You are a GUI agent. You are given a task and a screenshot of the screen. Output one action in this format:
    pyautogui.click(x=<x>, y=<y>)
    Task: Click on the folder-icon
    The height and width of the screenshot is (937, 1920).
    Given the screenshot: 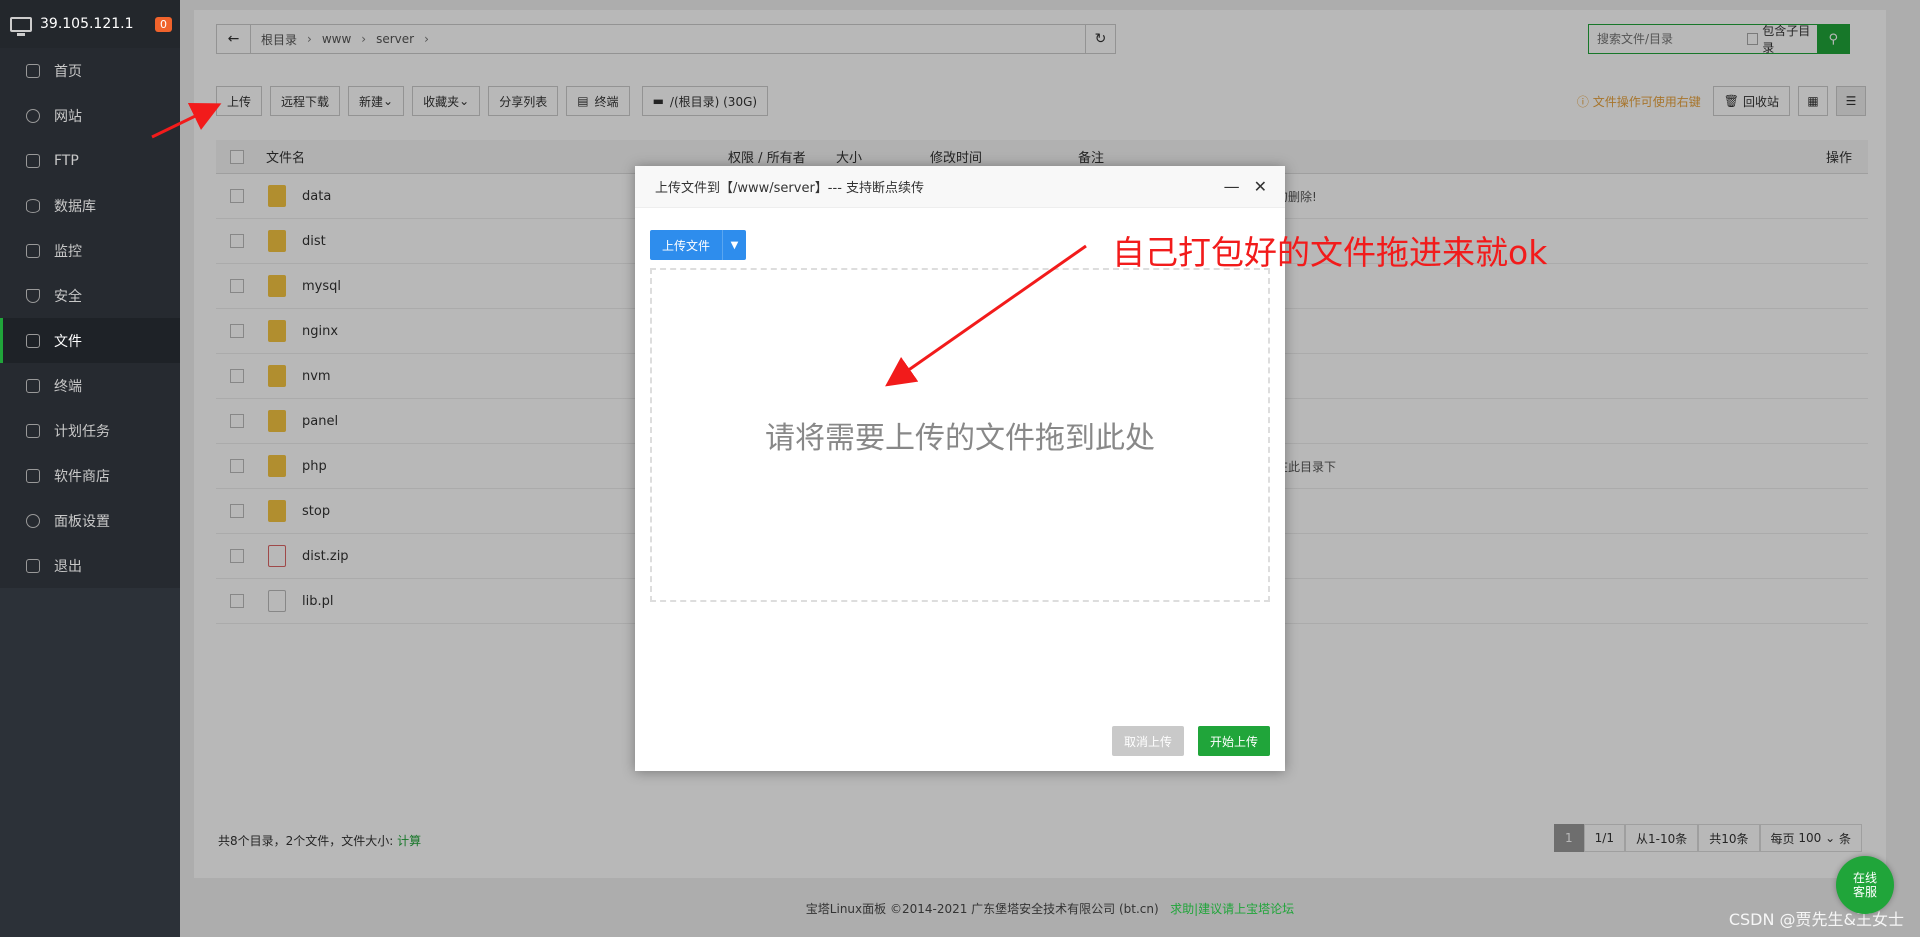 What is the action you would take?
    pyautogui.click(x=33, y=340)
    